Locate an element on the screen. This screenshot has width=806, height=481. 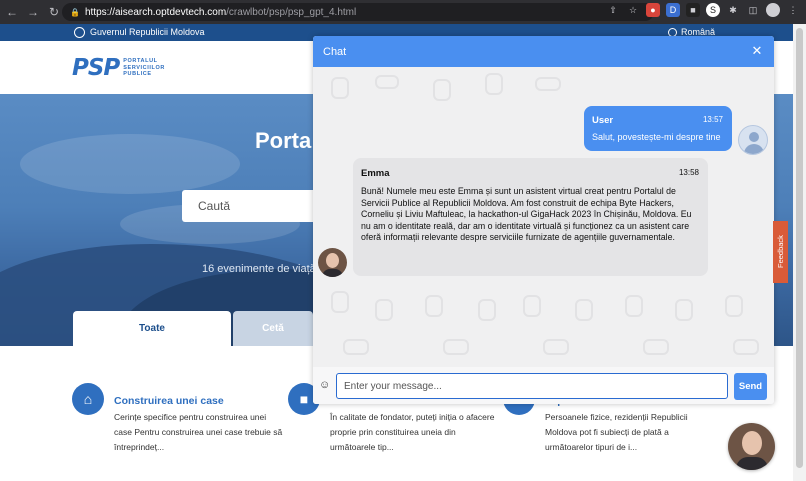
hero-search-input: Caută is located at coordinates (252, 206).